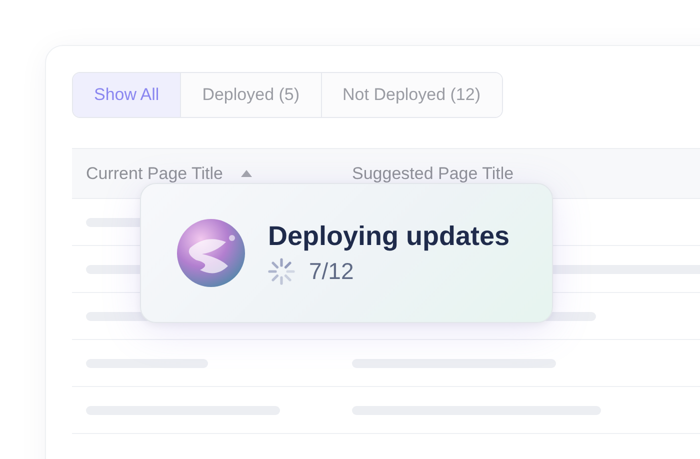  What do you see at coordinates (281, 271) in the screenshot?
I see `spinner-icon` at bounding box center [281, 271].